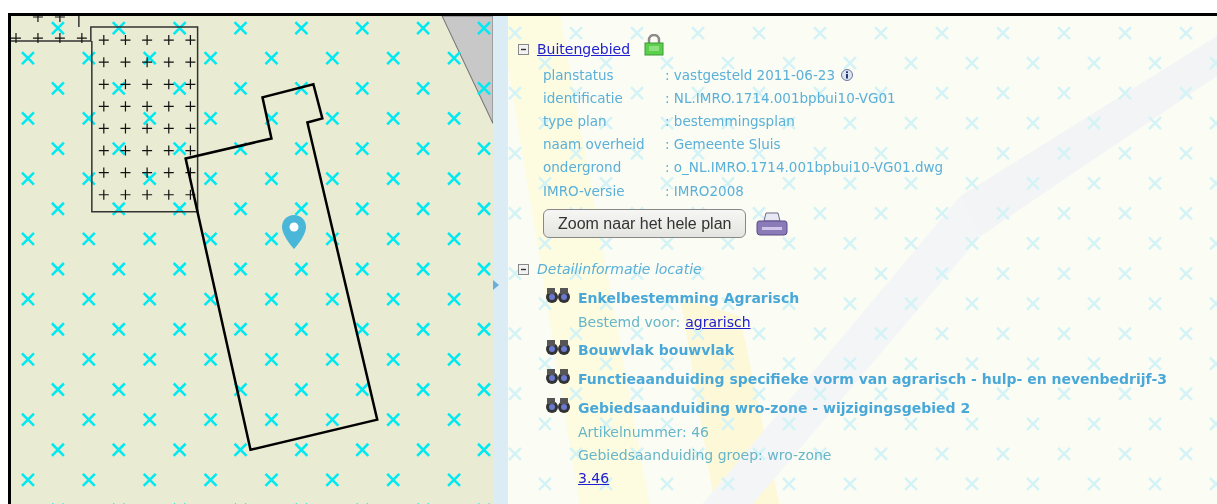 The height and width of the screenshot is (504, 1217). What do you see at coordinates (704, 190) in the screenshot?
I see `property-value: : IMRO2008` at bounding box center [704, 190].